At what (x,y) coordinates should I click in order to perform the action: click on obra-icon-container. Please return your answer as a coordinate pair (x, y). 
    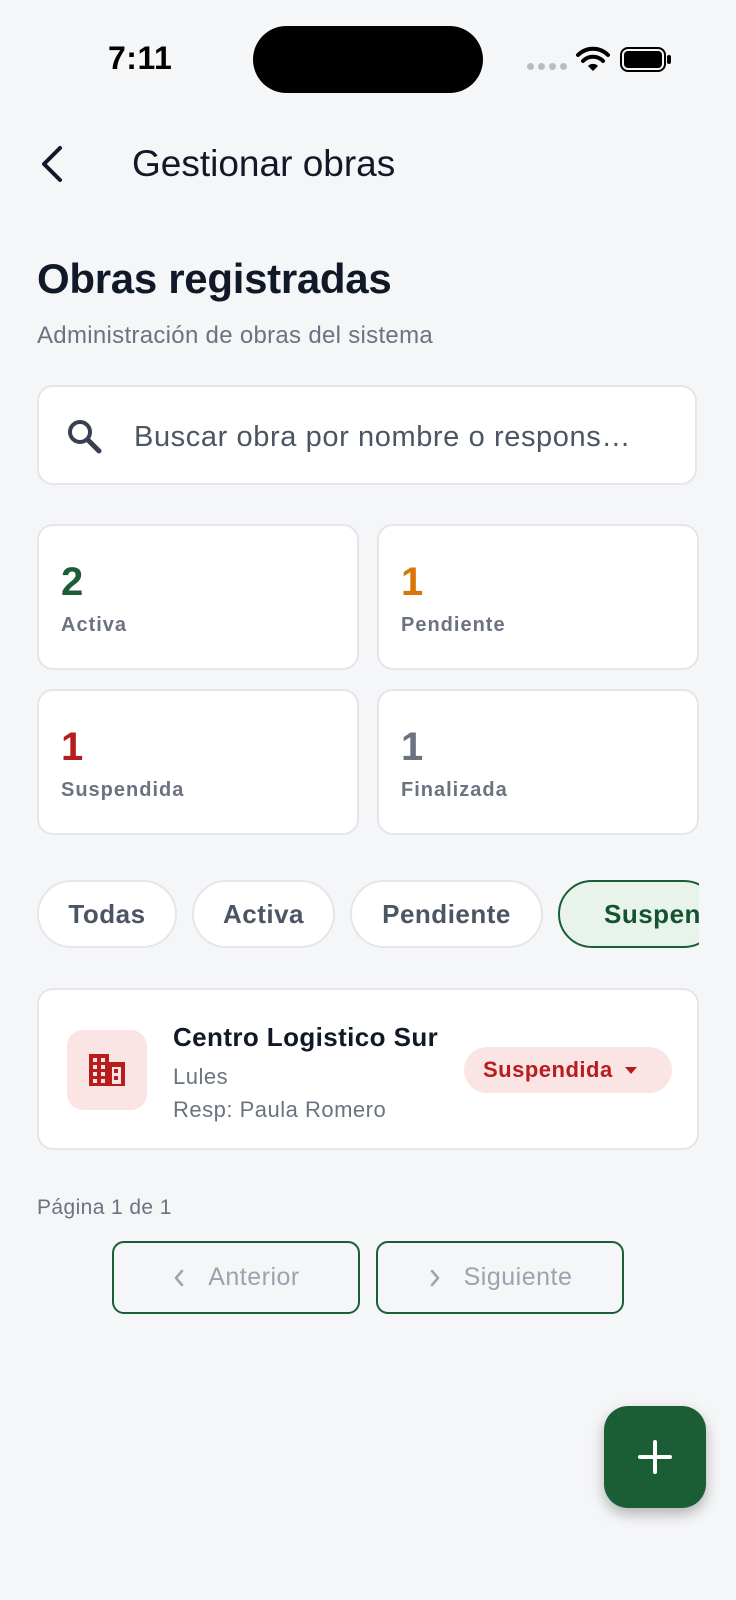
    Looking at the image, I should click on (107, 1070).